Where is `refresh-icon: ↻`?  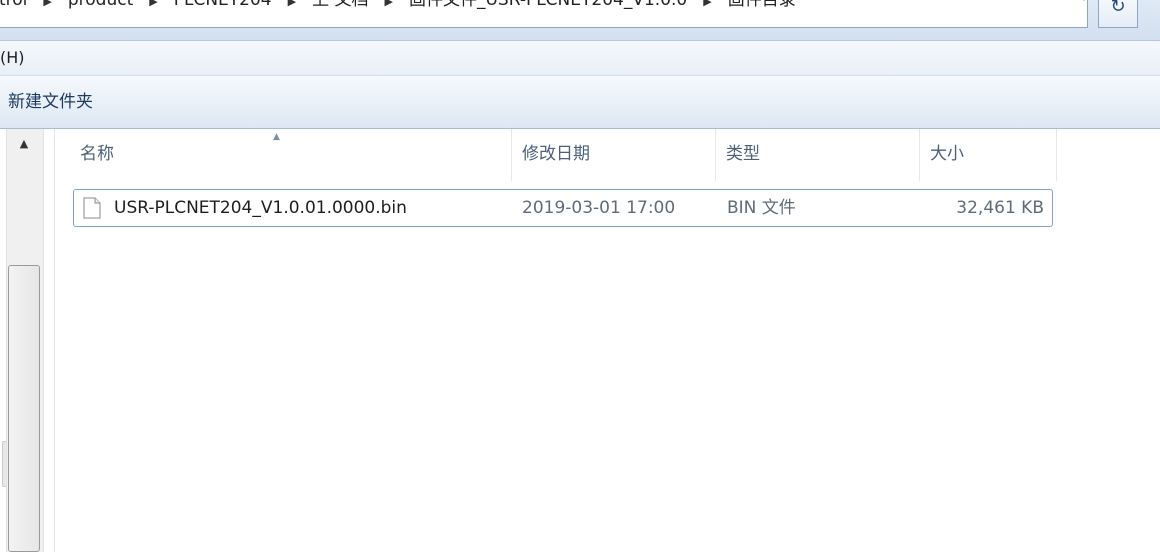
refresh-icon: ↻ is located at coordinates (1118, 8).